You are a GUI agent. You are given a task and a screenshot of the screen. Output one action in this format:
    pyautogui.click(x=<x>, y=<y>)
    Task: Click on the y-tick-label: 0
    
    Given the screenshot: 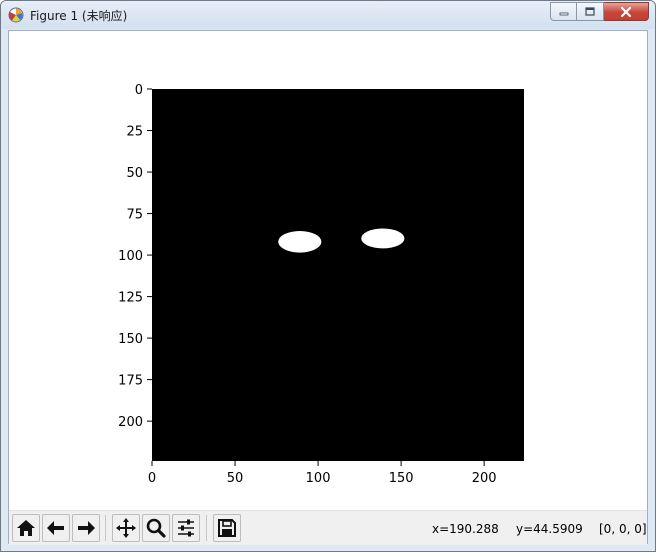 What is the action you would take?
    pyautogui.click(x=139, y=90)
    